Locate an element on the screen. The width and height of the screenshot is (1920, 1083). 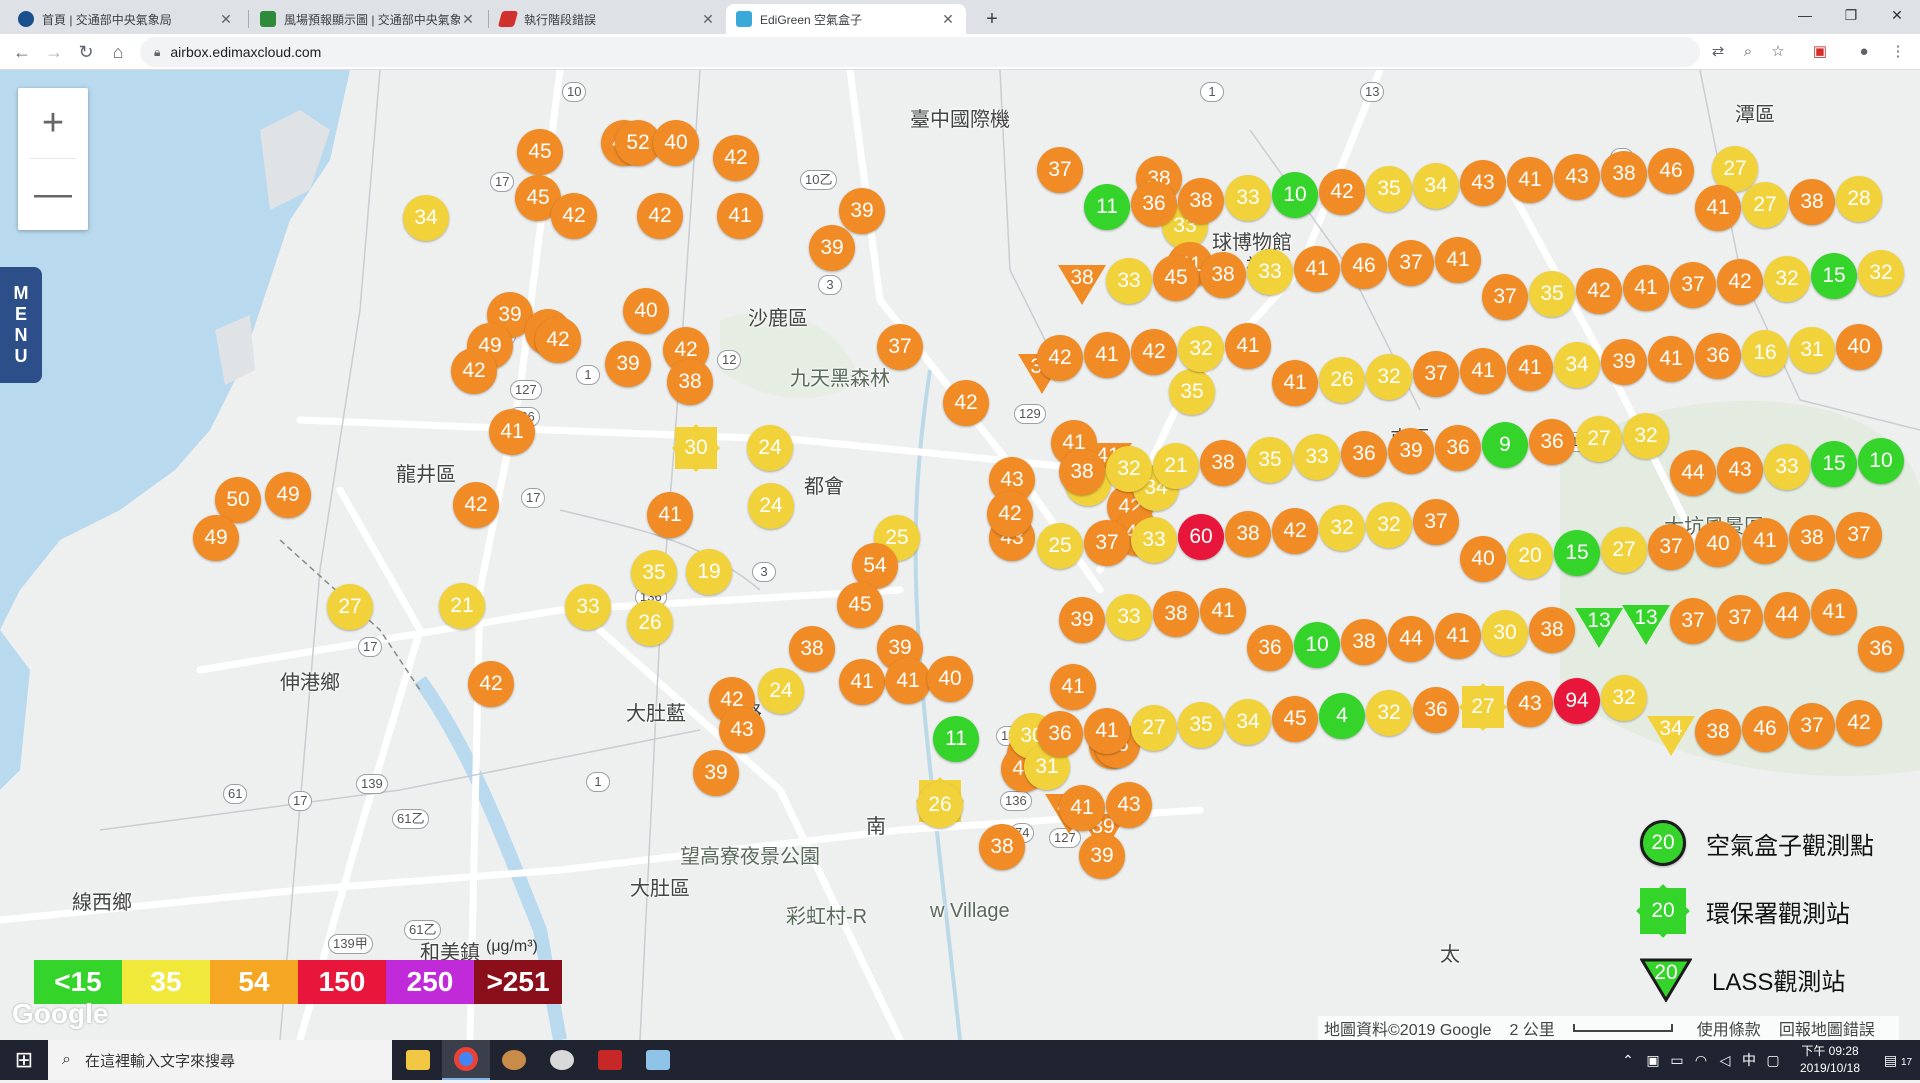
maximize-button: ❐ is located at coordinates (1851, 15).